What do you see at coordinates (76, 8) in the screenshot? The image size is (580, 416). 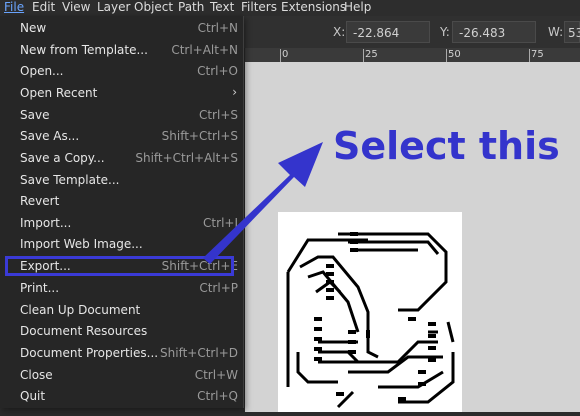 I see `menu-view: View` at bounding box center [76, 8].